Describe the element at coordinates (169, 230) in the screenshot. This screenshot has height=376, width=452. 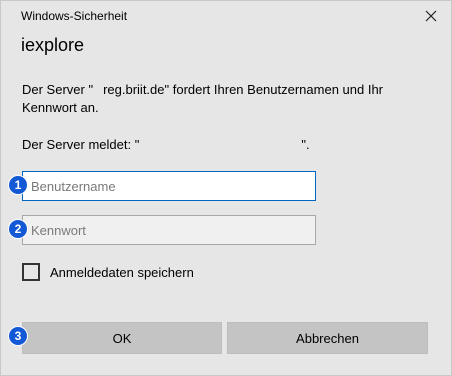
I see `password-input` at that location.